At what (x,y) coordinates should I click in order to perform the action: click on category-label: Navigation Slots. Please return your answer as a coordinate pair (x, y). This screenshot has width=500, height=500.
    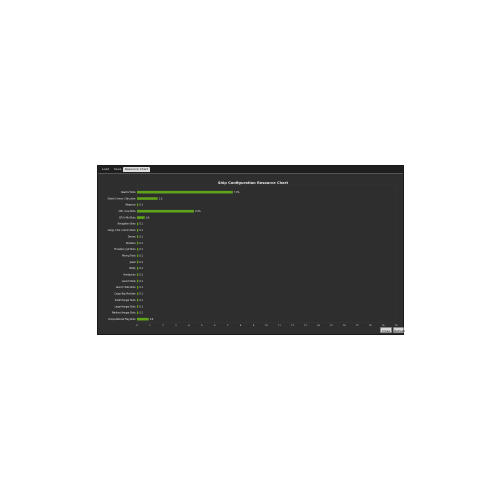
    Looking at the image, I should click on (127, 224).